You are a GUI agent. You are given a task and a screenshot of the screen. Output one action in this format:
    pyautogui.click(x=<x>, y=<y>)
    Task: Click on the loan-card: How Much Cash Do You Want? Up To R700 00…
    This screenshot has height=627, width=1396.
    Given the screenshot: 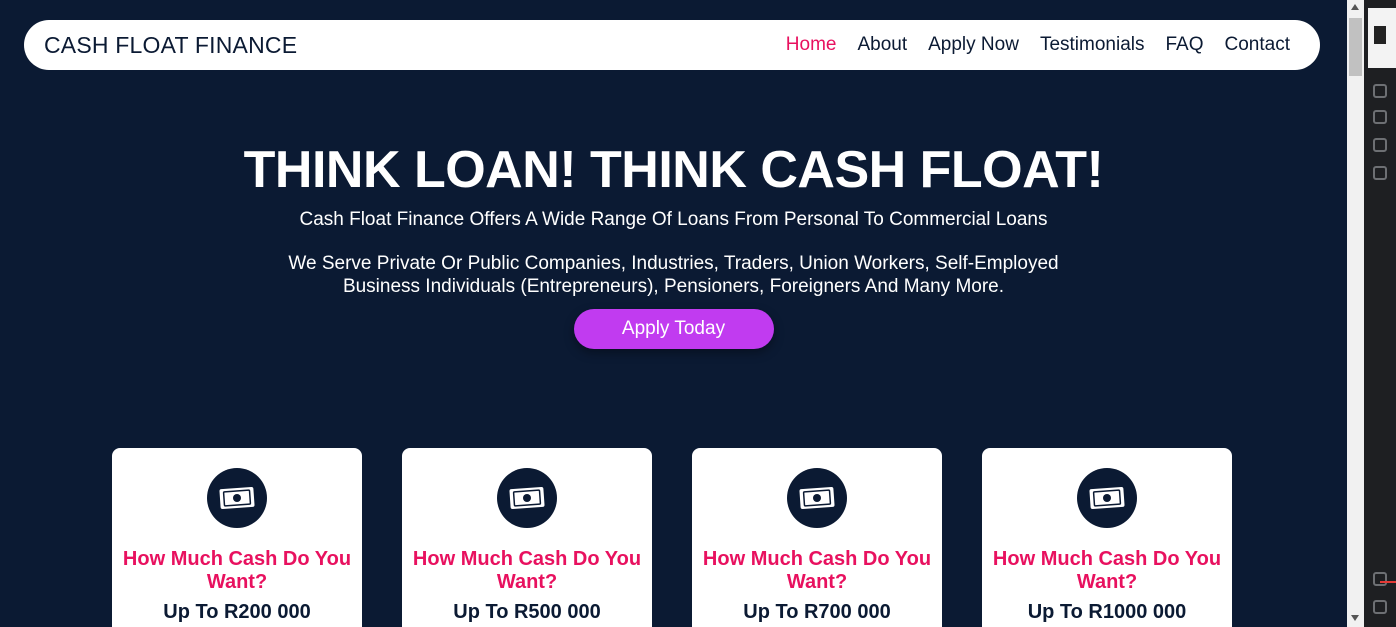 What is the action you would take?
    pyautogui.click(x=817, y=537)
    